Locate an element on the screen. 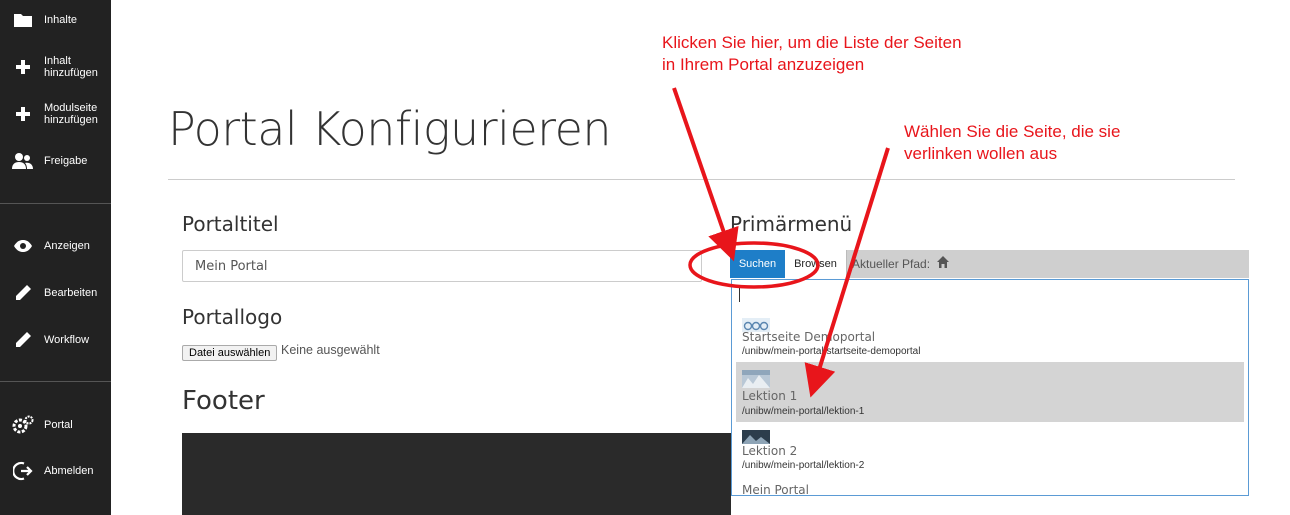 The image size is (1290, 515). result-title: Mein Portal is located at coordinates (775, 489).